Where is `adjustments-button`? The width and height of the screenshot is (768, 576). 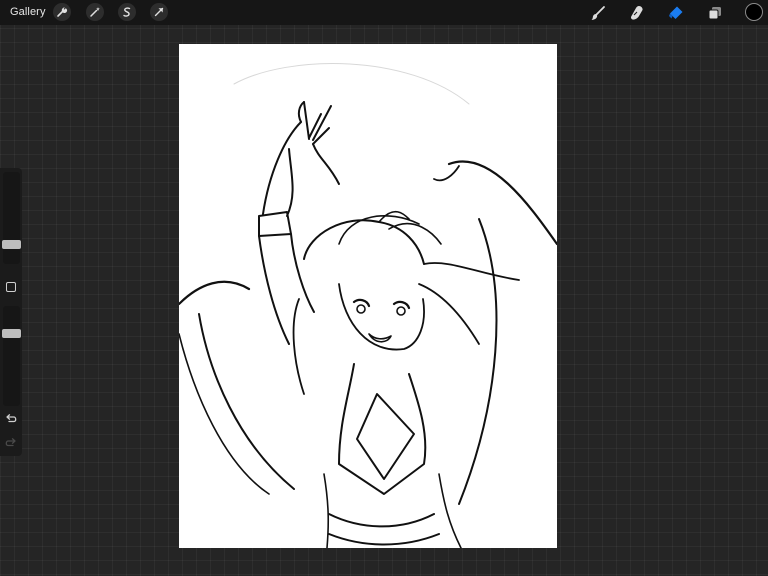
adjustments-button is located at coordinates (95, 12).